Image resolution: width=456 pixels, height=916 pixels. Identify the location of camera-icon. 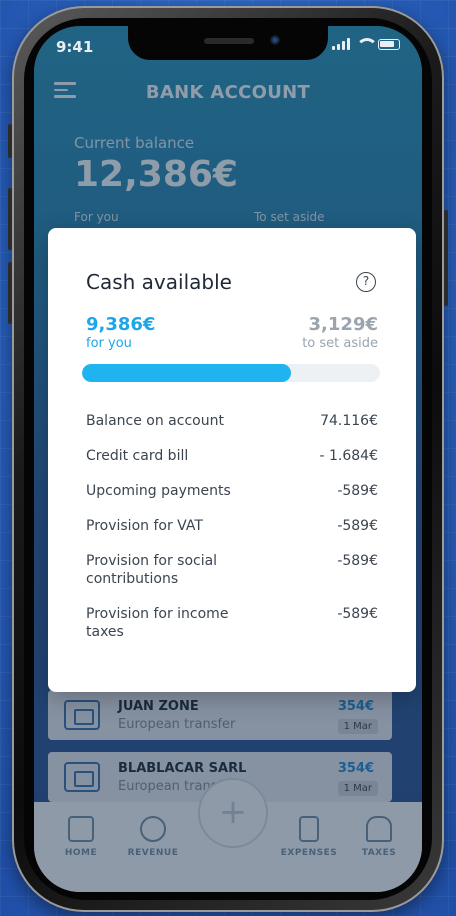
(275, 40).